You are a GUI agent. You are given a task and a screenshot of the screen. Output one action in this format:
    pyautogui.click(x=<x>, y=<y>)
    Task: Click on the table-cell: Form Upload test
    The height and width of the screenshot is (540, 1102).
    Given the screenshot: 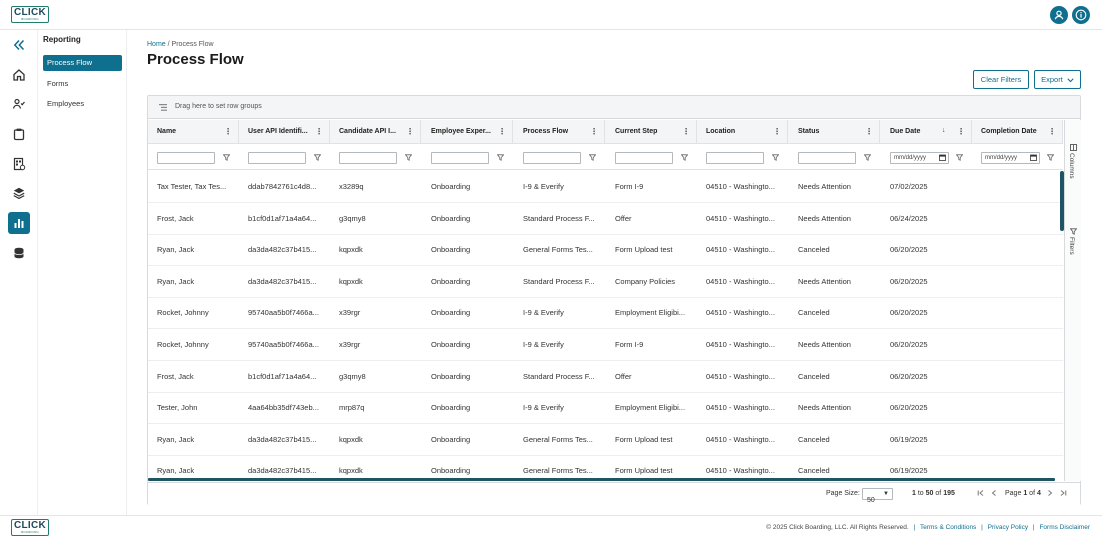 What is the action you would take?
    pyautogui.click(x=644, y=250)
    